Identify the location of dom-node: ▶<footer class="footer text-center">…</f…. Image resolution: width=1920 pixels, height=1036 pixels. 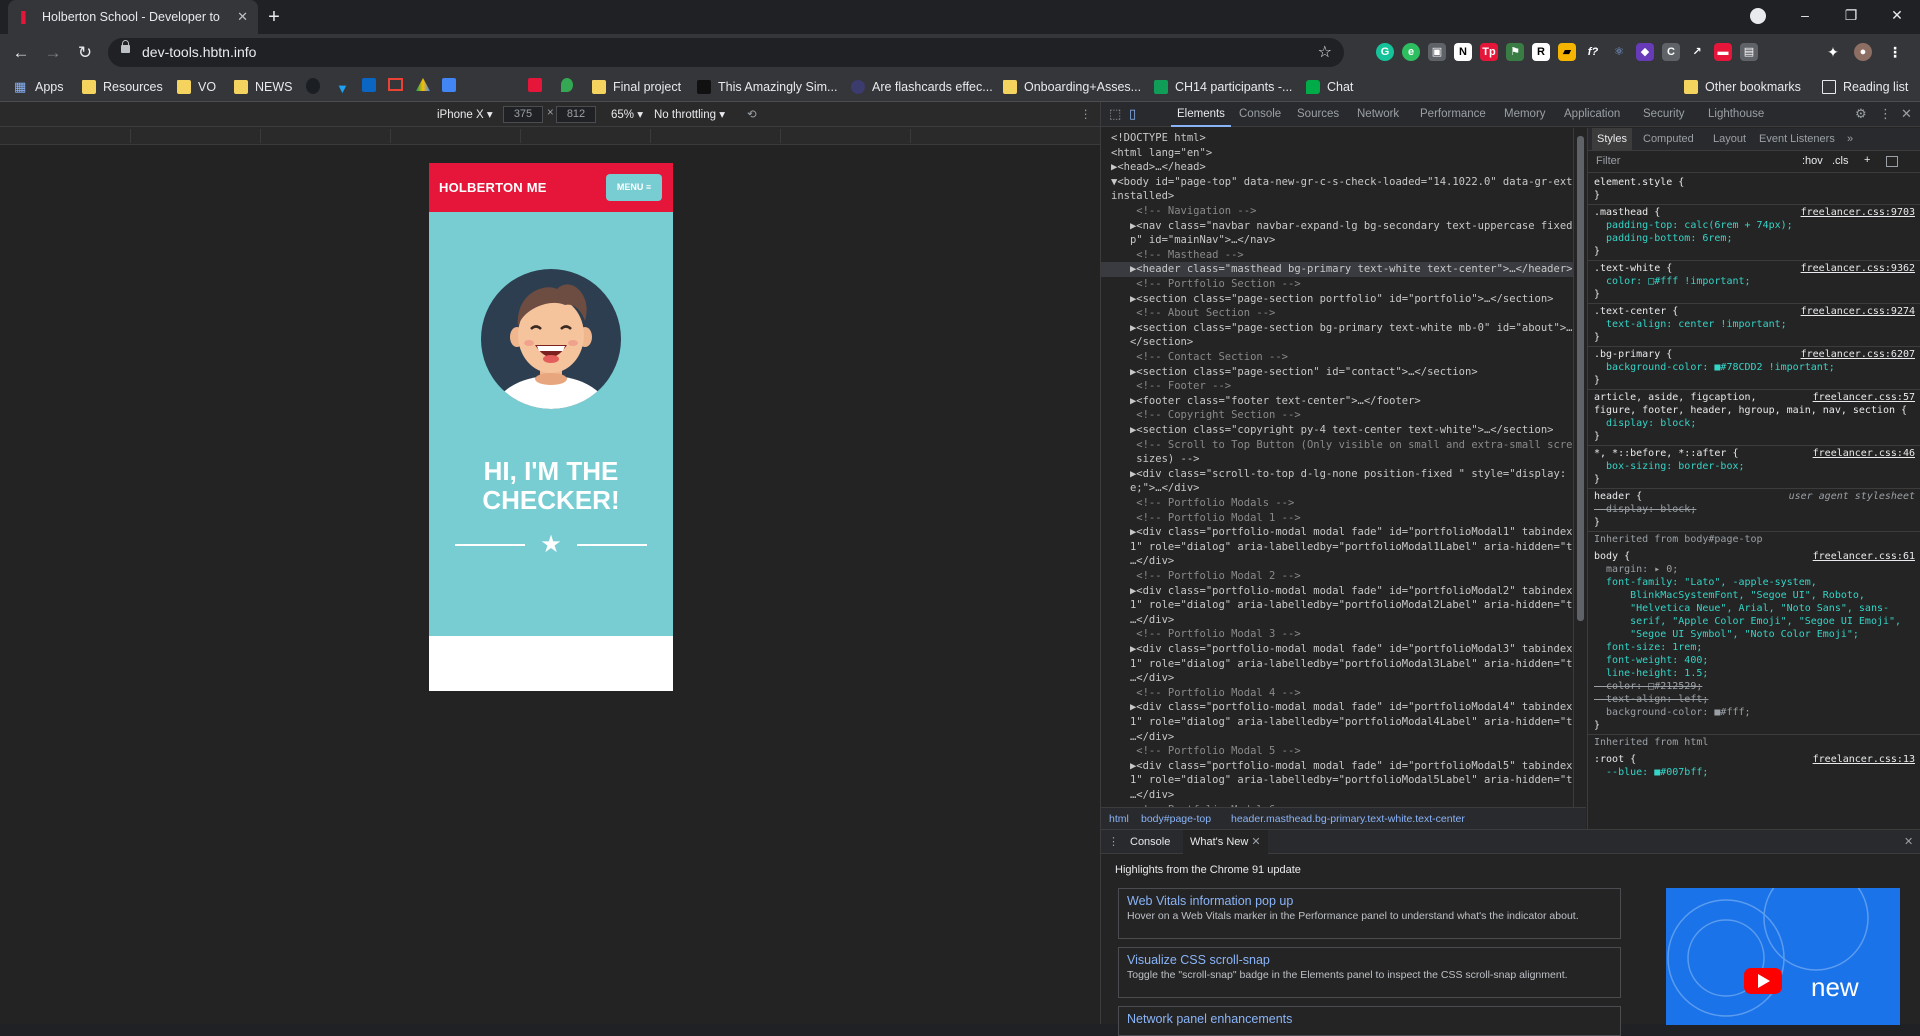
(1337, 401).